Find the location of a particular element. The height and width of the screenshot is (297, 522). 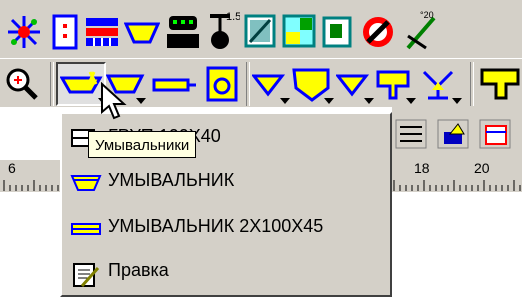

menu-item-label: УМЫВАЛЬНИК 2Х100Х45 is located at coordinates (216, 226).